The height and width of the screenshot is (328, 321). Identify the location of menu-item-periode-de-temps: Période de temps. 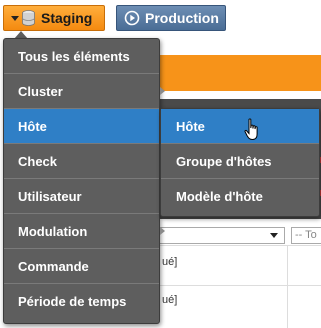
(81, 301).